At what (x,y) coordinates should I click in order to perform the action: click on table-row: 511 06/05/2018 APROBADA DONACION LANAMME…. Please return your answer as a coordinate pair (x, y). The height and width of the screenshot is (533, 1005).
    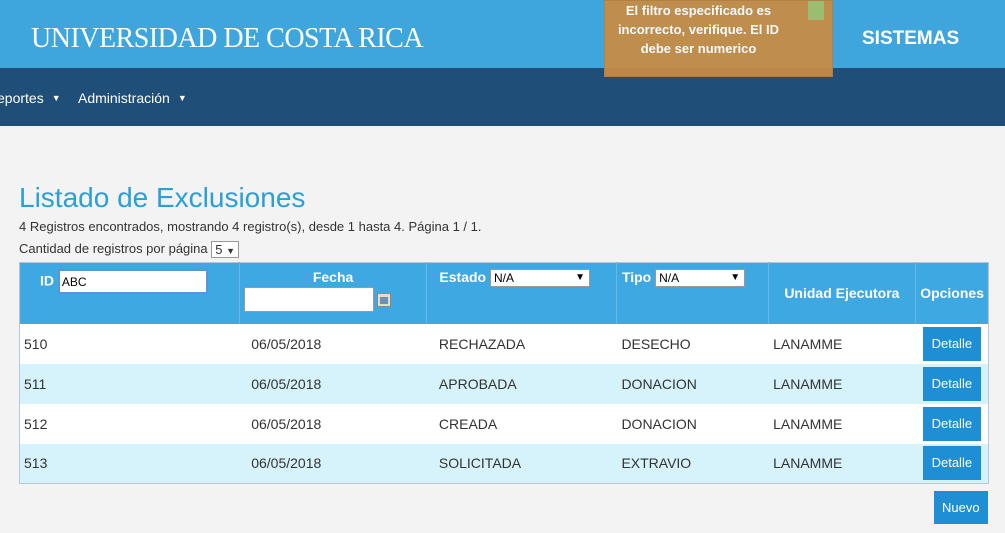
    Looking at the image, I should click on (504, 383).